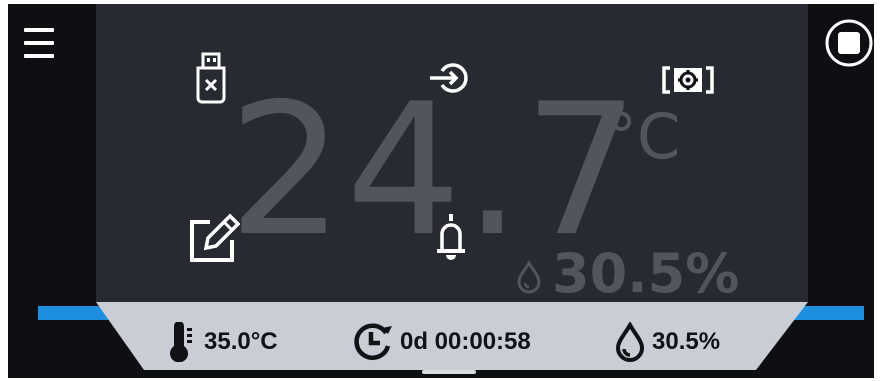  Describe the element at coordinates (451, 236) in the screenshot. I see `bell-icon` at that location.